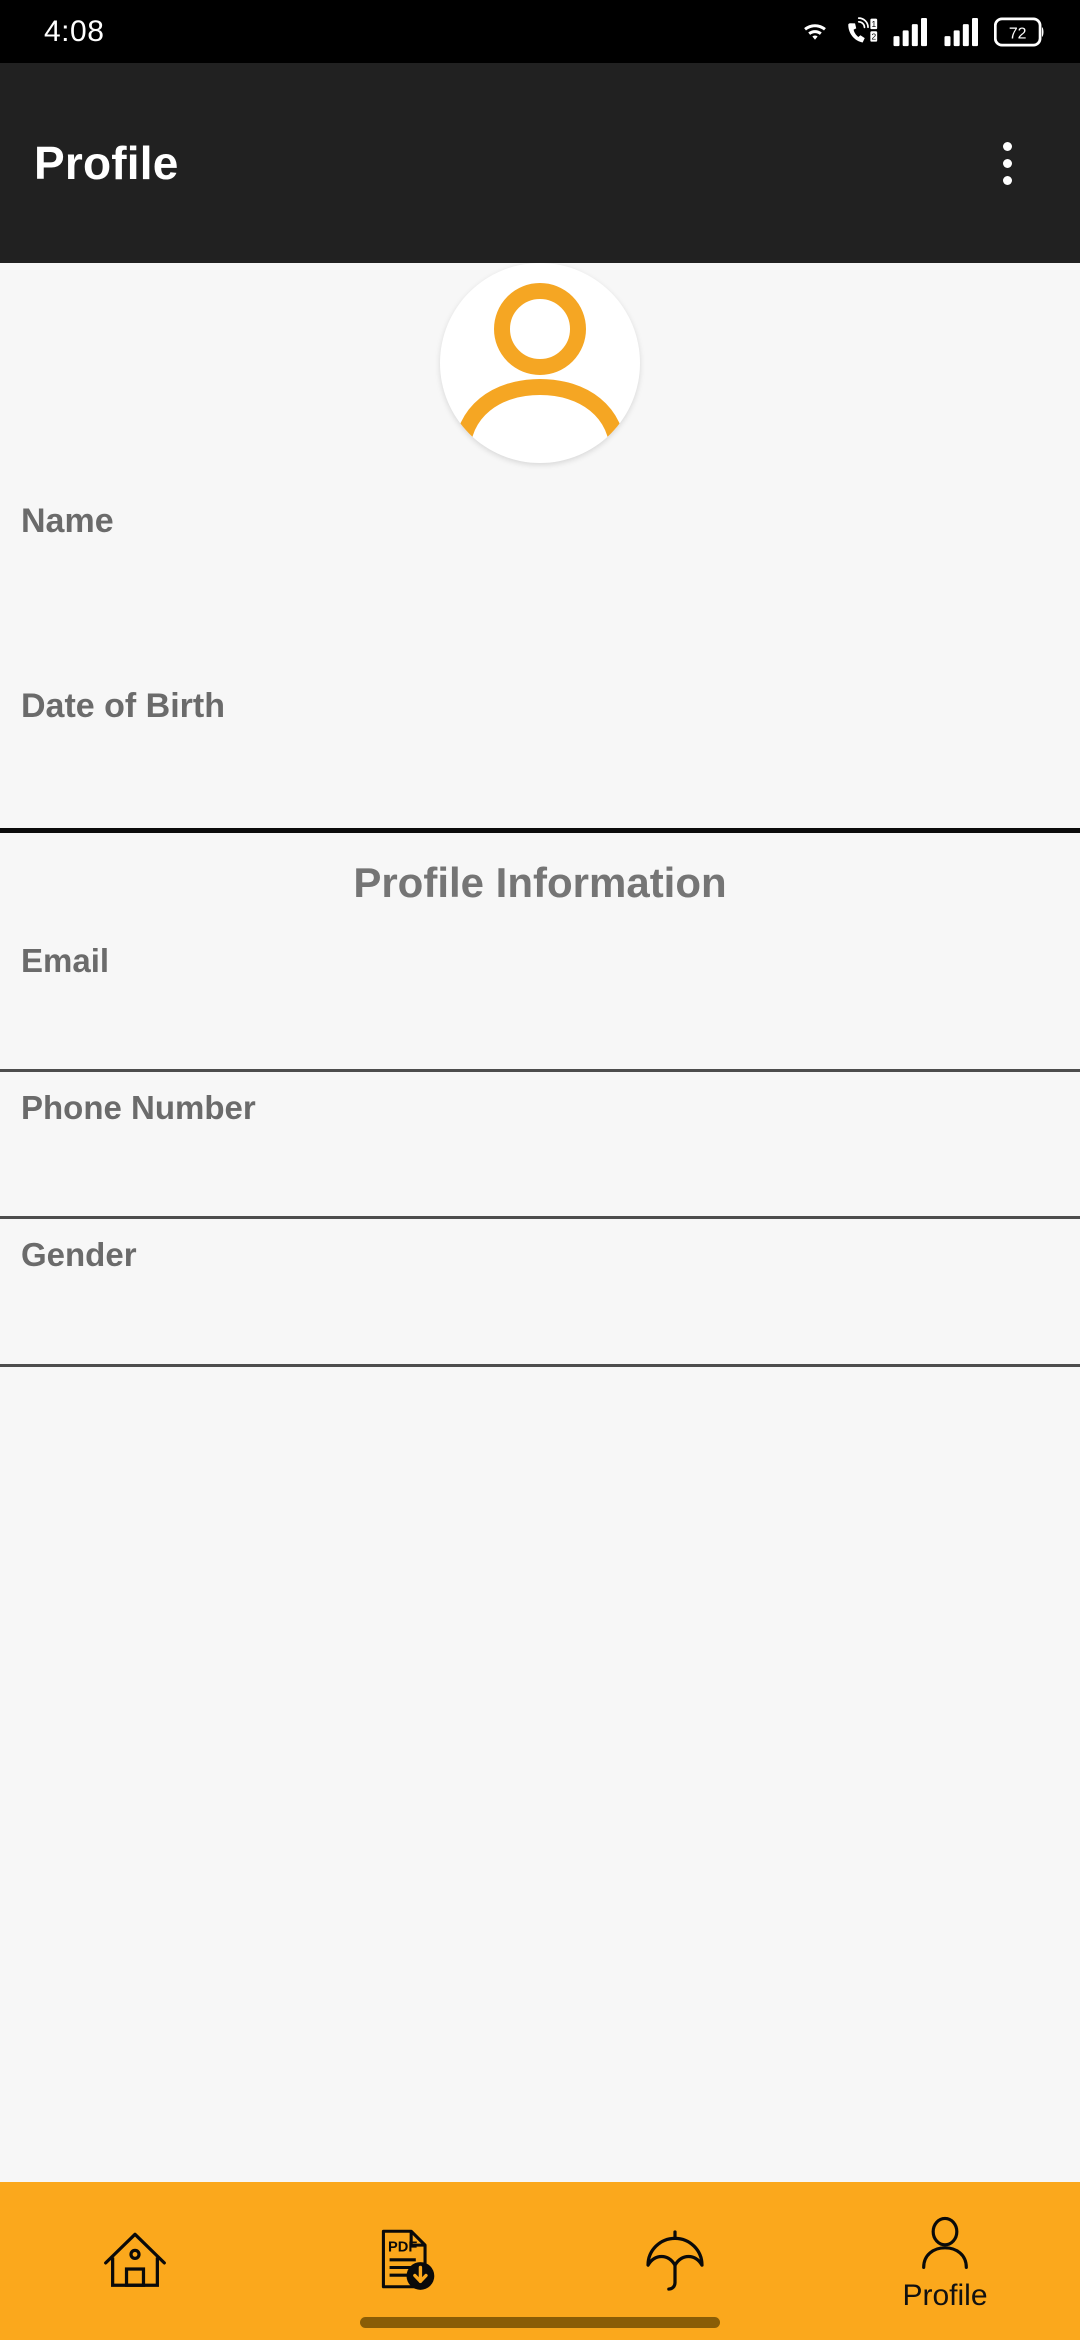  Describe the element at coordinates (540, 1442) in the screenshot. I see `list-trailing-space` at that location.